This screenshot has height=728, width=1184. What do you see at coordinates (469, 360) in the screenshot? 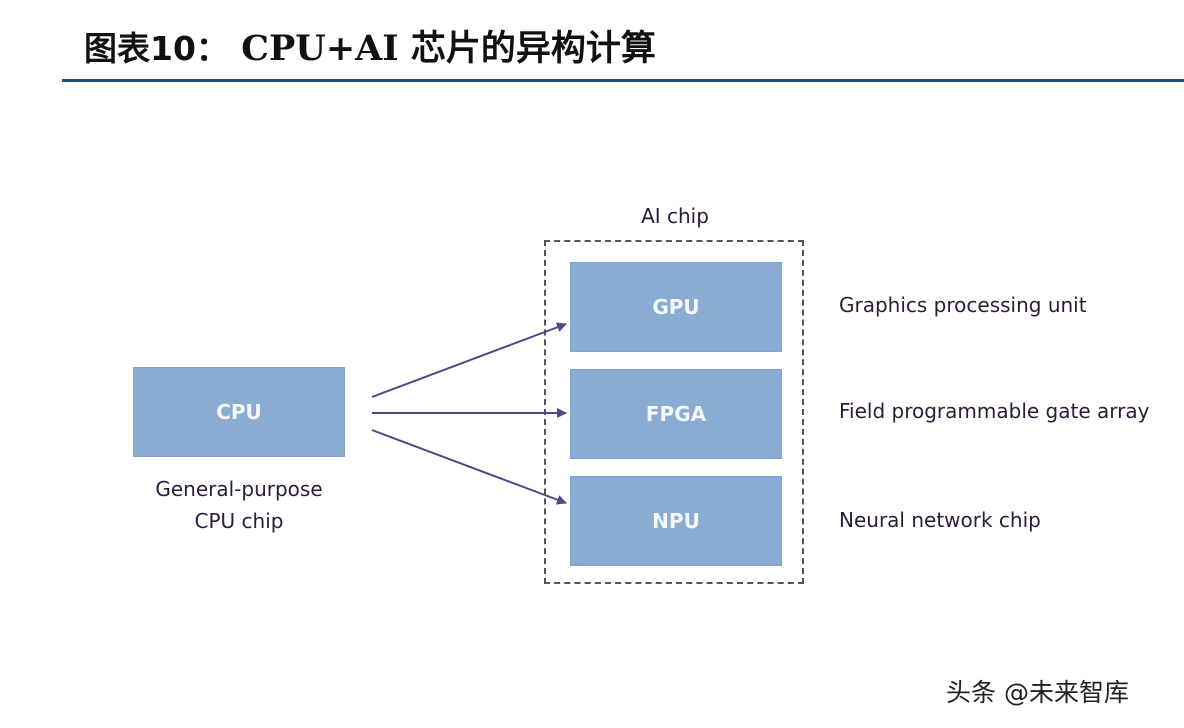
I see `arrow-cpu-to-gpu` at bounding box center [469, 360].